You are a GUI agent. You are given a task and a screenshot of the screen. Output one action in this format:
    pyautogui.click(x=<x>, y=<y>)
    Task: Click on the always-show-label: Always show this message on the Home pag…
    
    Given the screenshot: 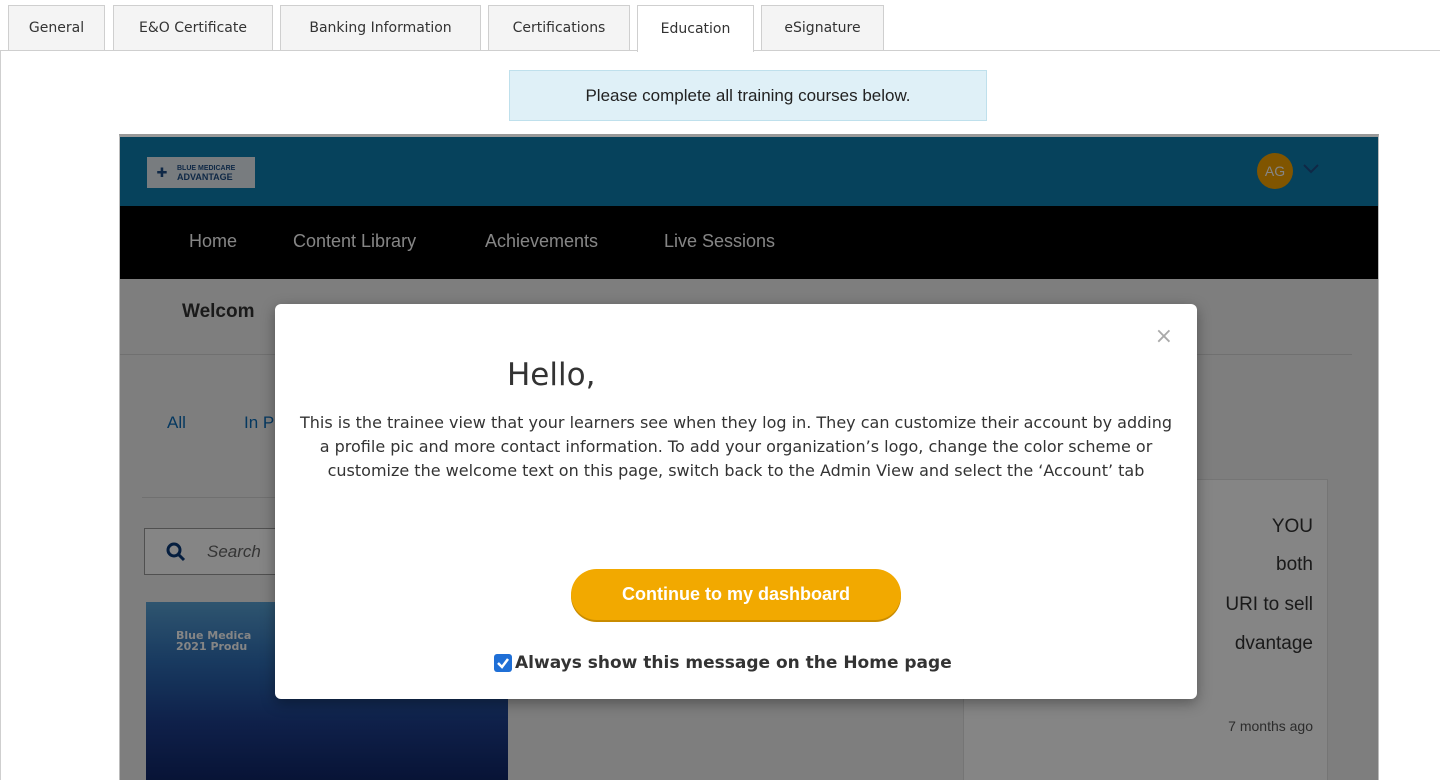 What is the action you would take?
    pyautogui.click(x=733, y=663)
    